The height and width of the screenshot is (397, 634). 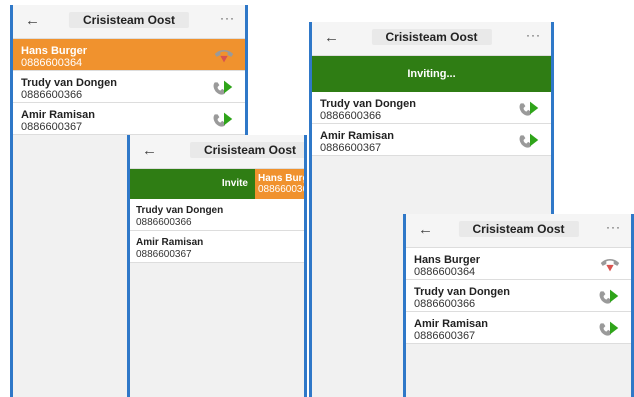 What do you see at coordinates (235, 183) in the screenshot?
I see `invite-action: Invite` at bounding box center [235, 183].